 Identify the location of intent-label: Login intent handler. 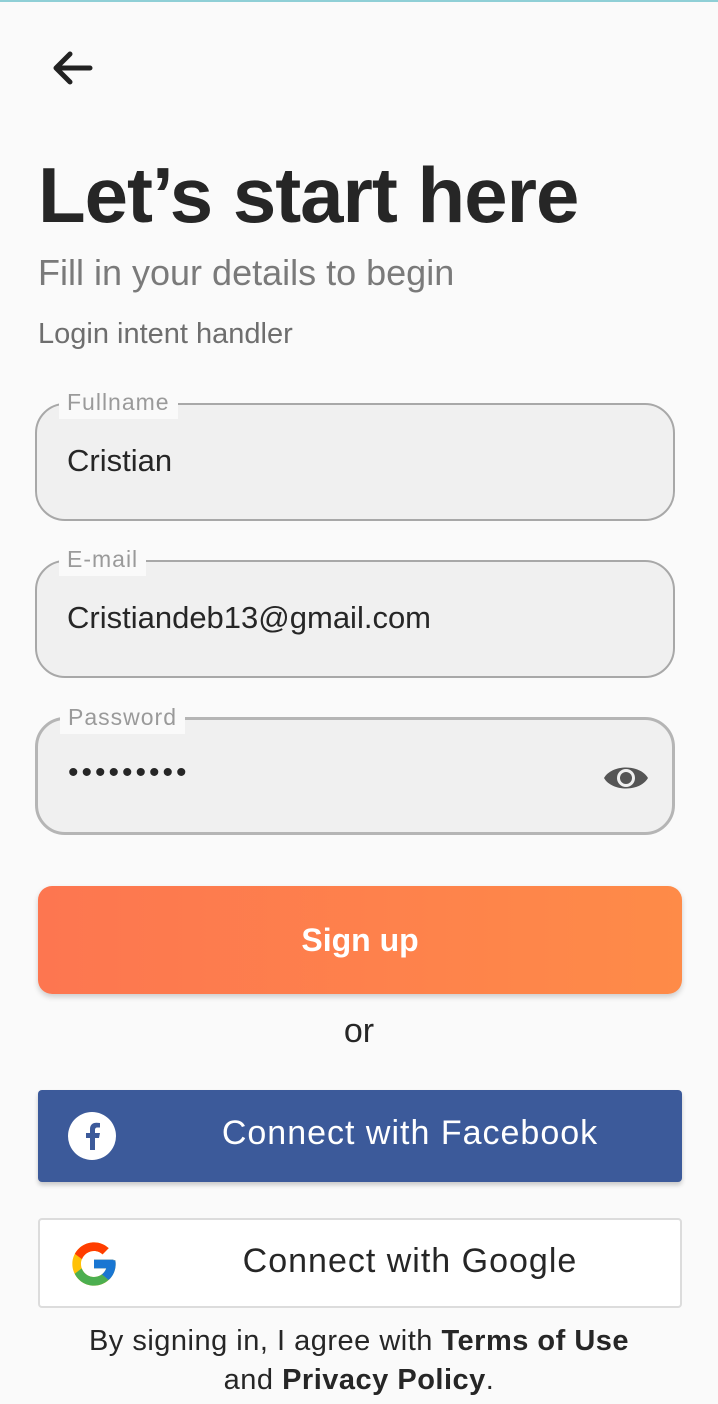
(165, 334).